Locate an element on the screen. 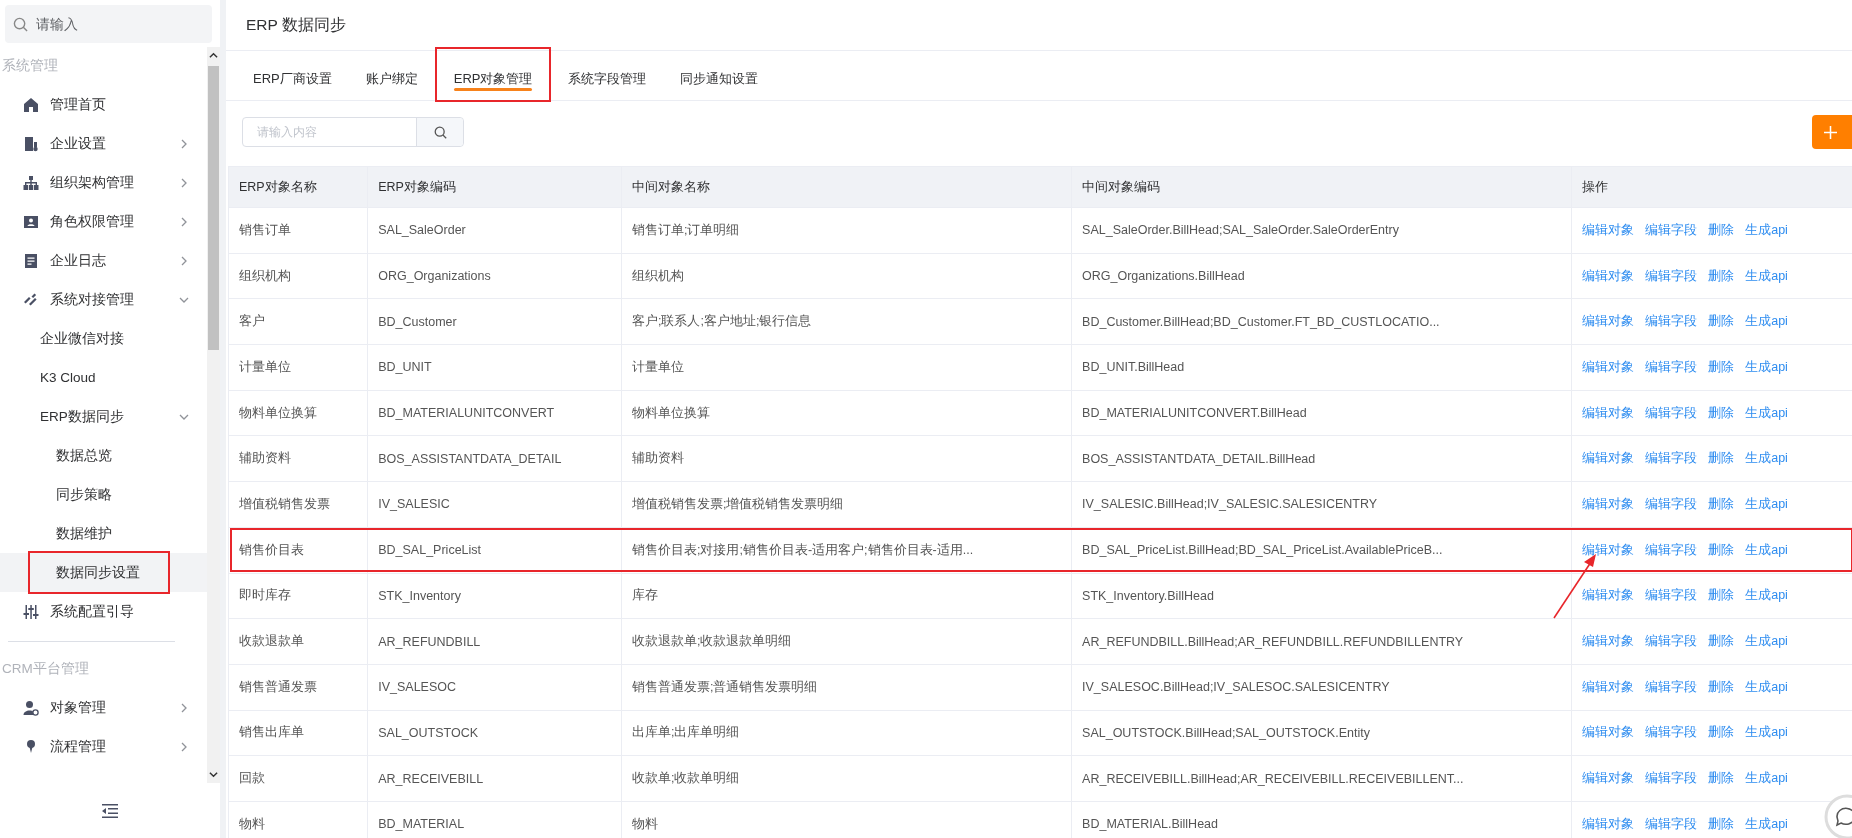 This screenshot has height=838, width=1852. scrollbar is located at coordinates (213, 415).